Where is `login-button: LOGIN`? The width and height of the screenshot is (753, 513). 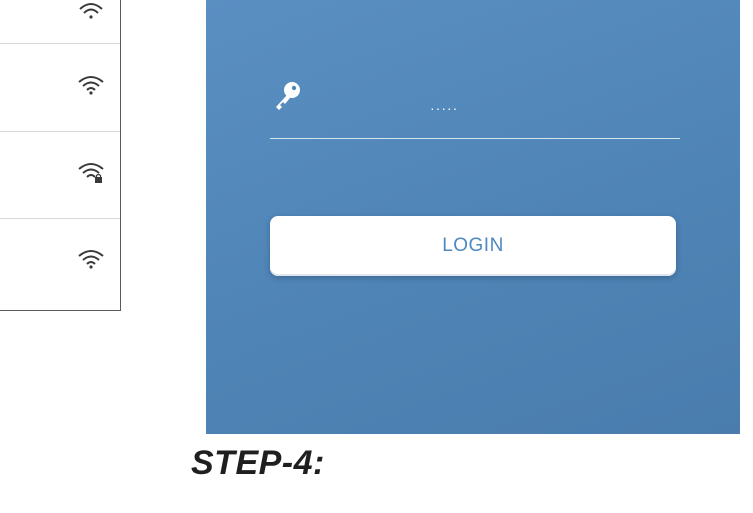
login-button: LOGIN is located at coordinates (473, 246).